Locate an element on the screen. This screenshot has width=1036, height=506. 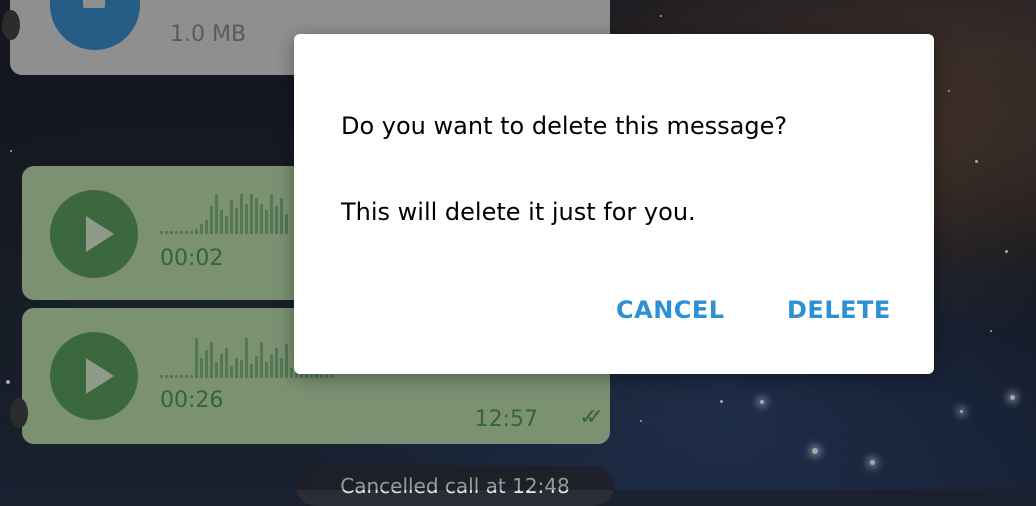
dialog-title: Do you want to delete this message? is located at coordinates (564, 126).